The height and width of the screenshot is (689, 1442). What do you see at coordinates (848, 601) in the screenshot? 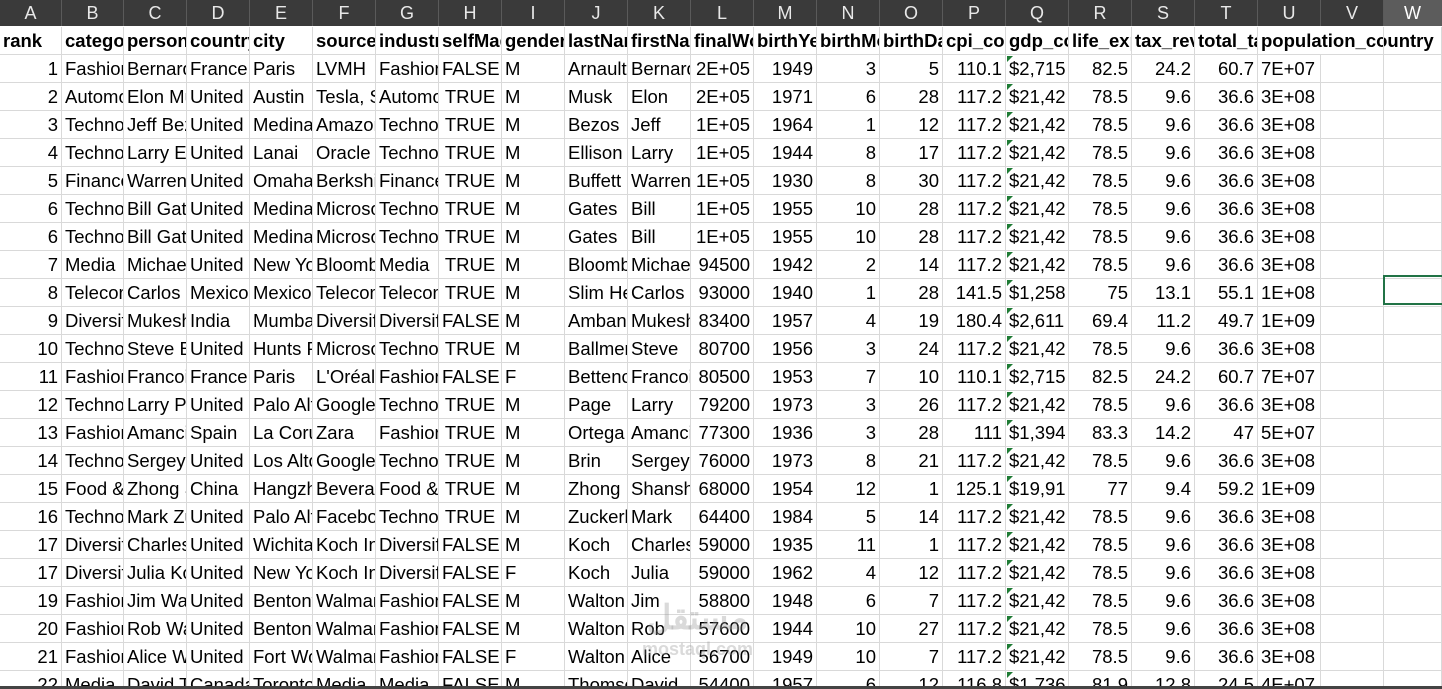
I see `table-cell: 6` at bounding box center [848, 601].